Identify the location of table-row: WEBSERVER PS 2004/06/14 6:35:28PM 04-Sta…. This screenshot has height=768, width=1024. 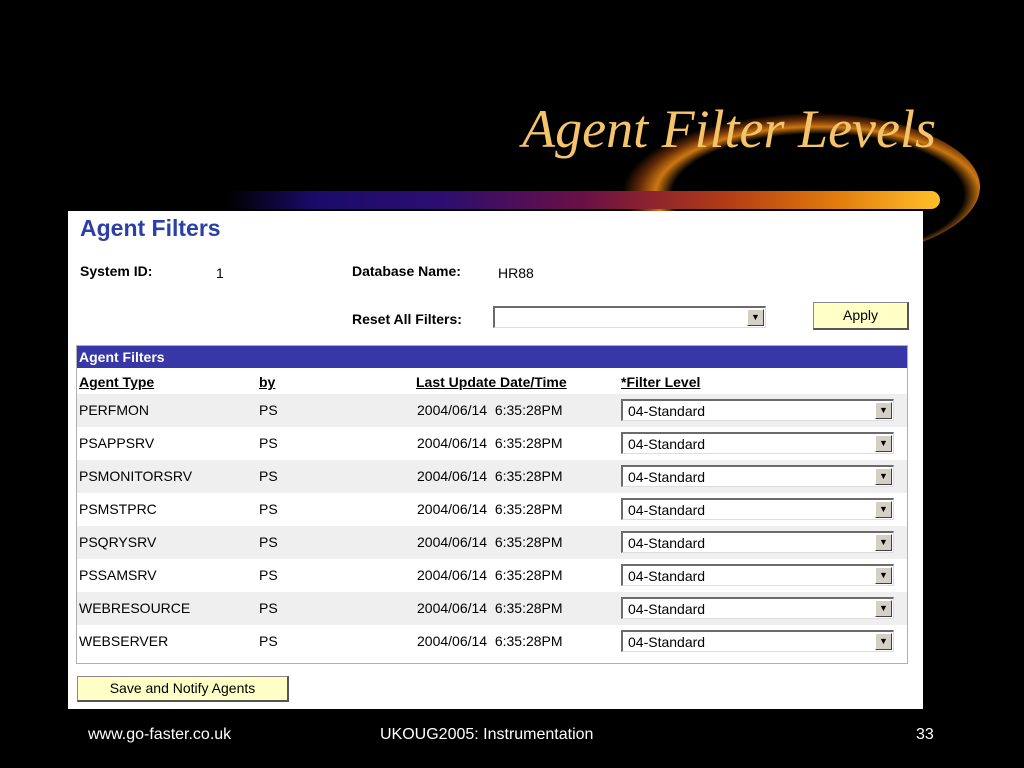
(492, 641).